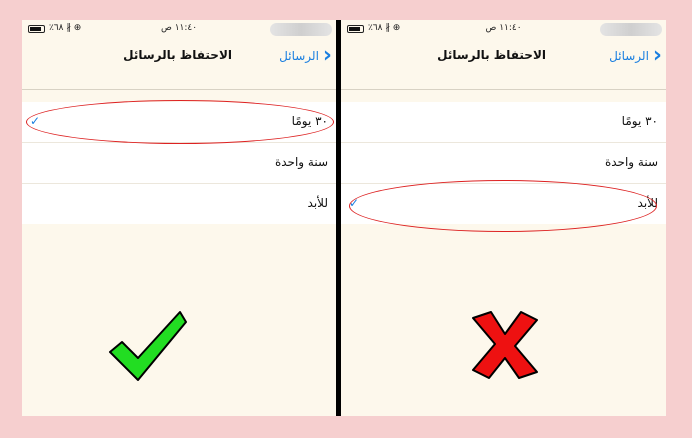  What do you see at coordinates (503, 204) in the screenshot?
I see `option-forever: للأبد ✓` at bounding box center [503, 204].